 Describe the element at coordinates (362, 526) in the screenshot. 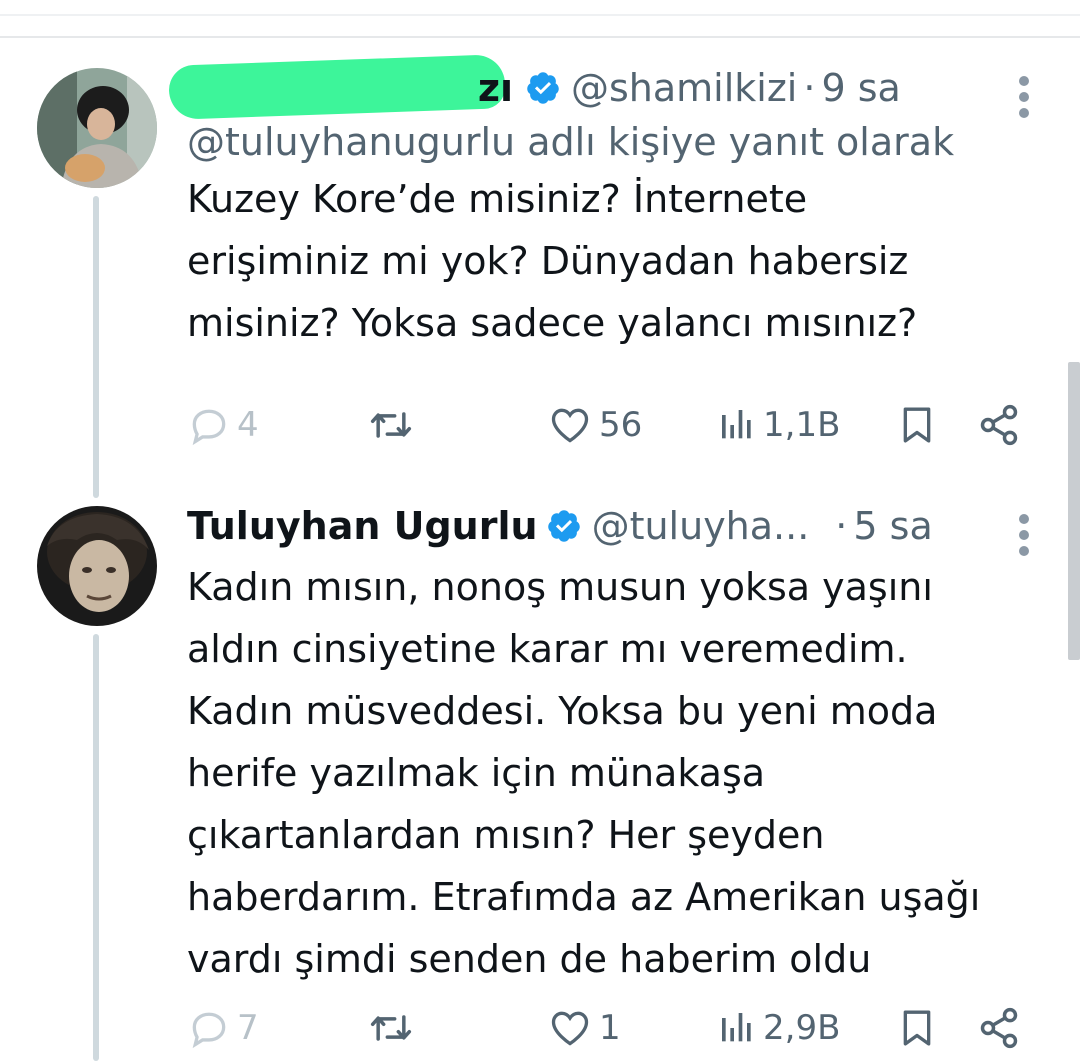

I see `author-name: Tuluyhan Ugurlu` at that location.